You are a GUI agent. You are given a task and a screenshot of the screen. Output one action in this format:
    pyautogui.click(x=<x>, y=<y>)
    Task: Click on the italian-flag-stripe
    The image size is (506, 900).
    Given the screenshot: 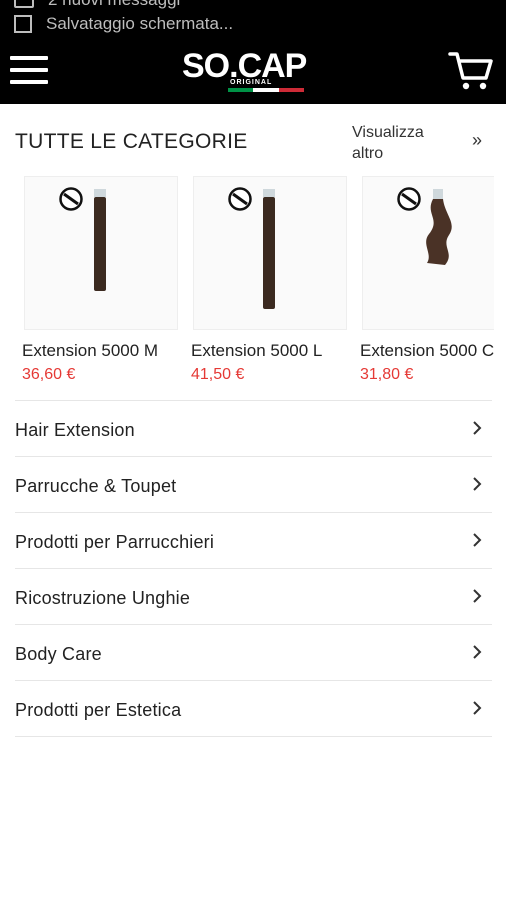 What is the action you would take?
    pyautogui.click(x=266, y=90)
    